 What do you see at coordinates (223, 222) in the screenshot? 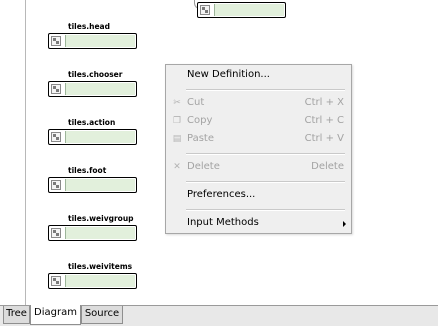
I see `menu-item-label: Input Methods` at bounding box center [223, 222].